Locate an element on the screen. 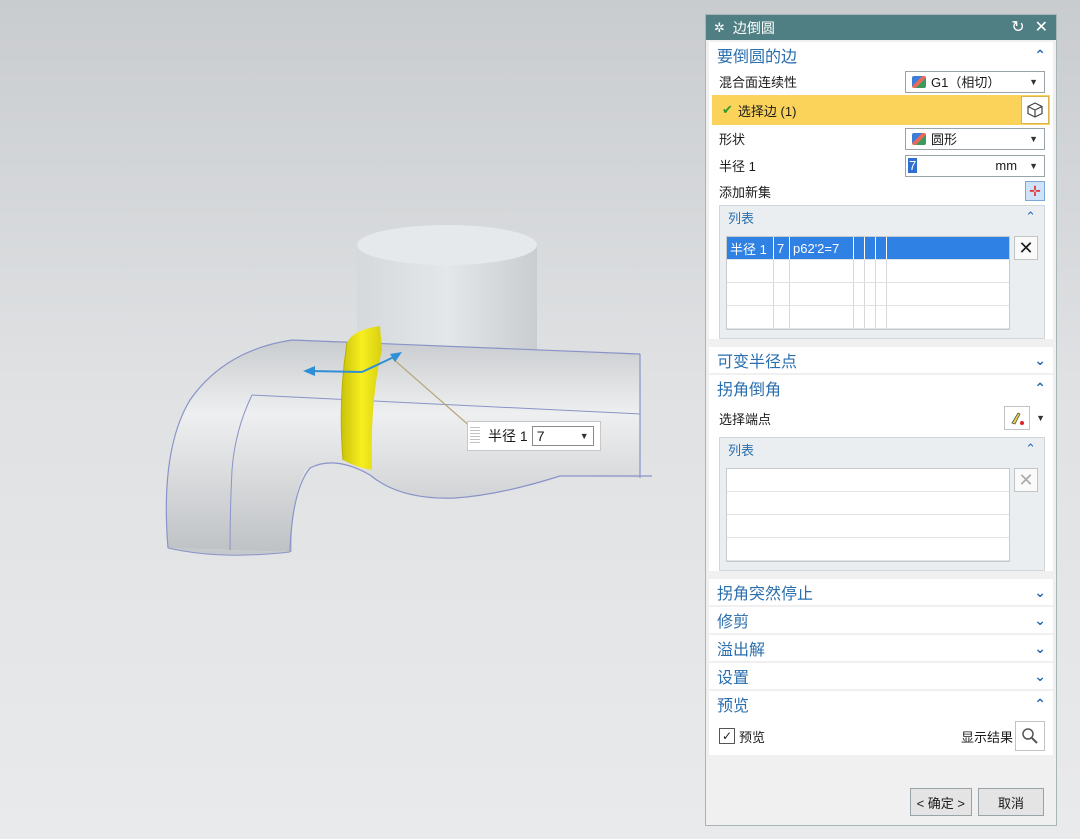  preview-row: ✓ 预览 显示结果 is located at coordinates (881, 736).